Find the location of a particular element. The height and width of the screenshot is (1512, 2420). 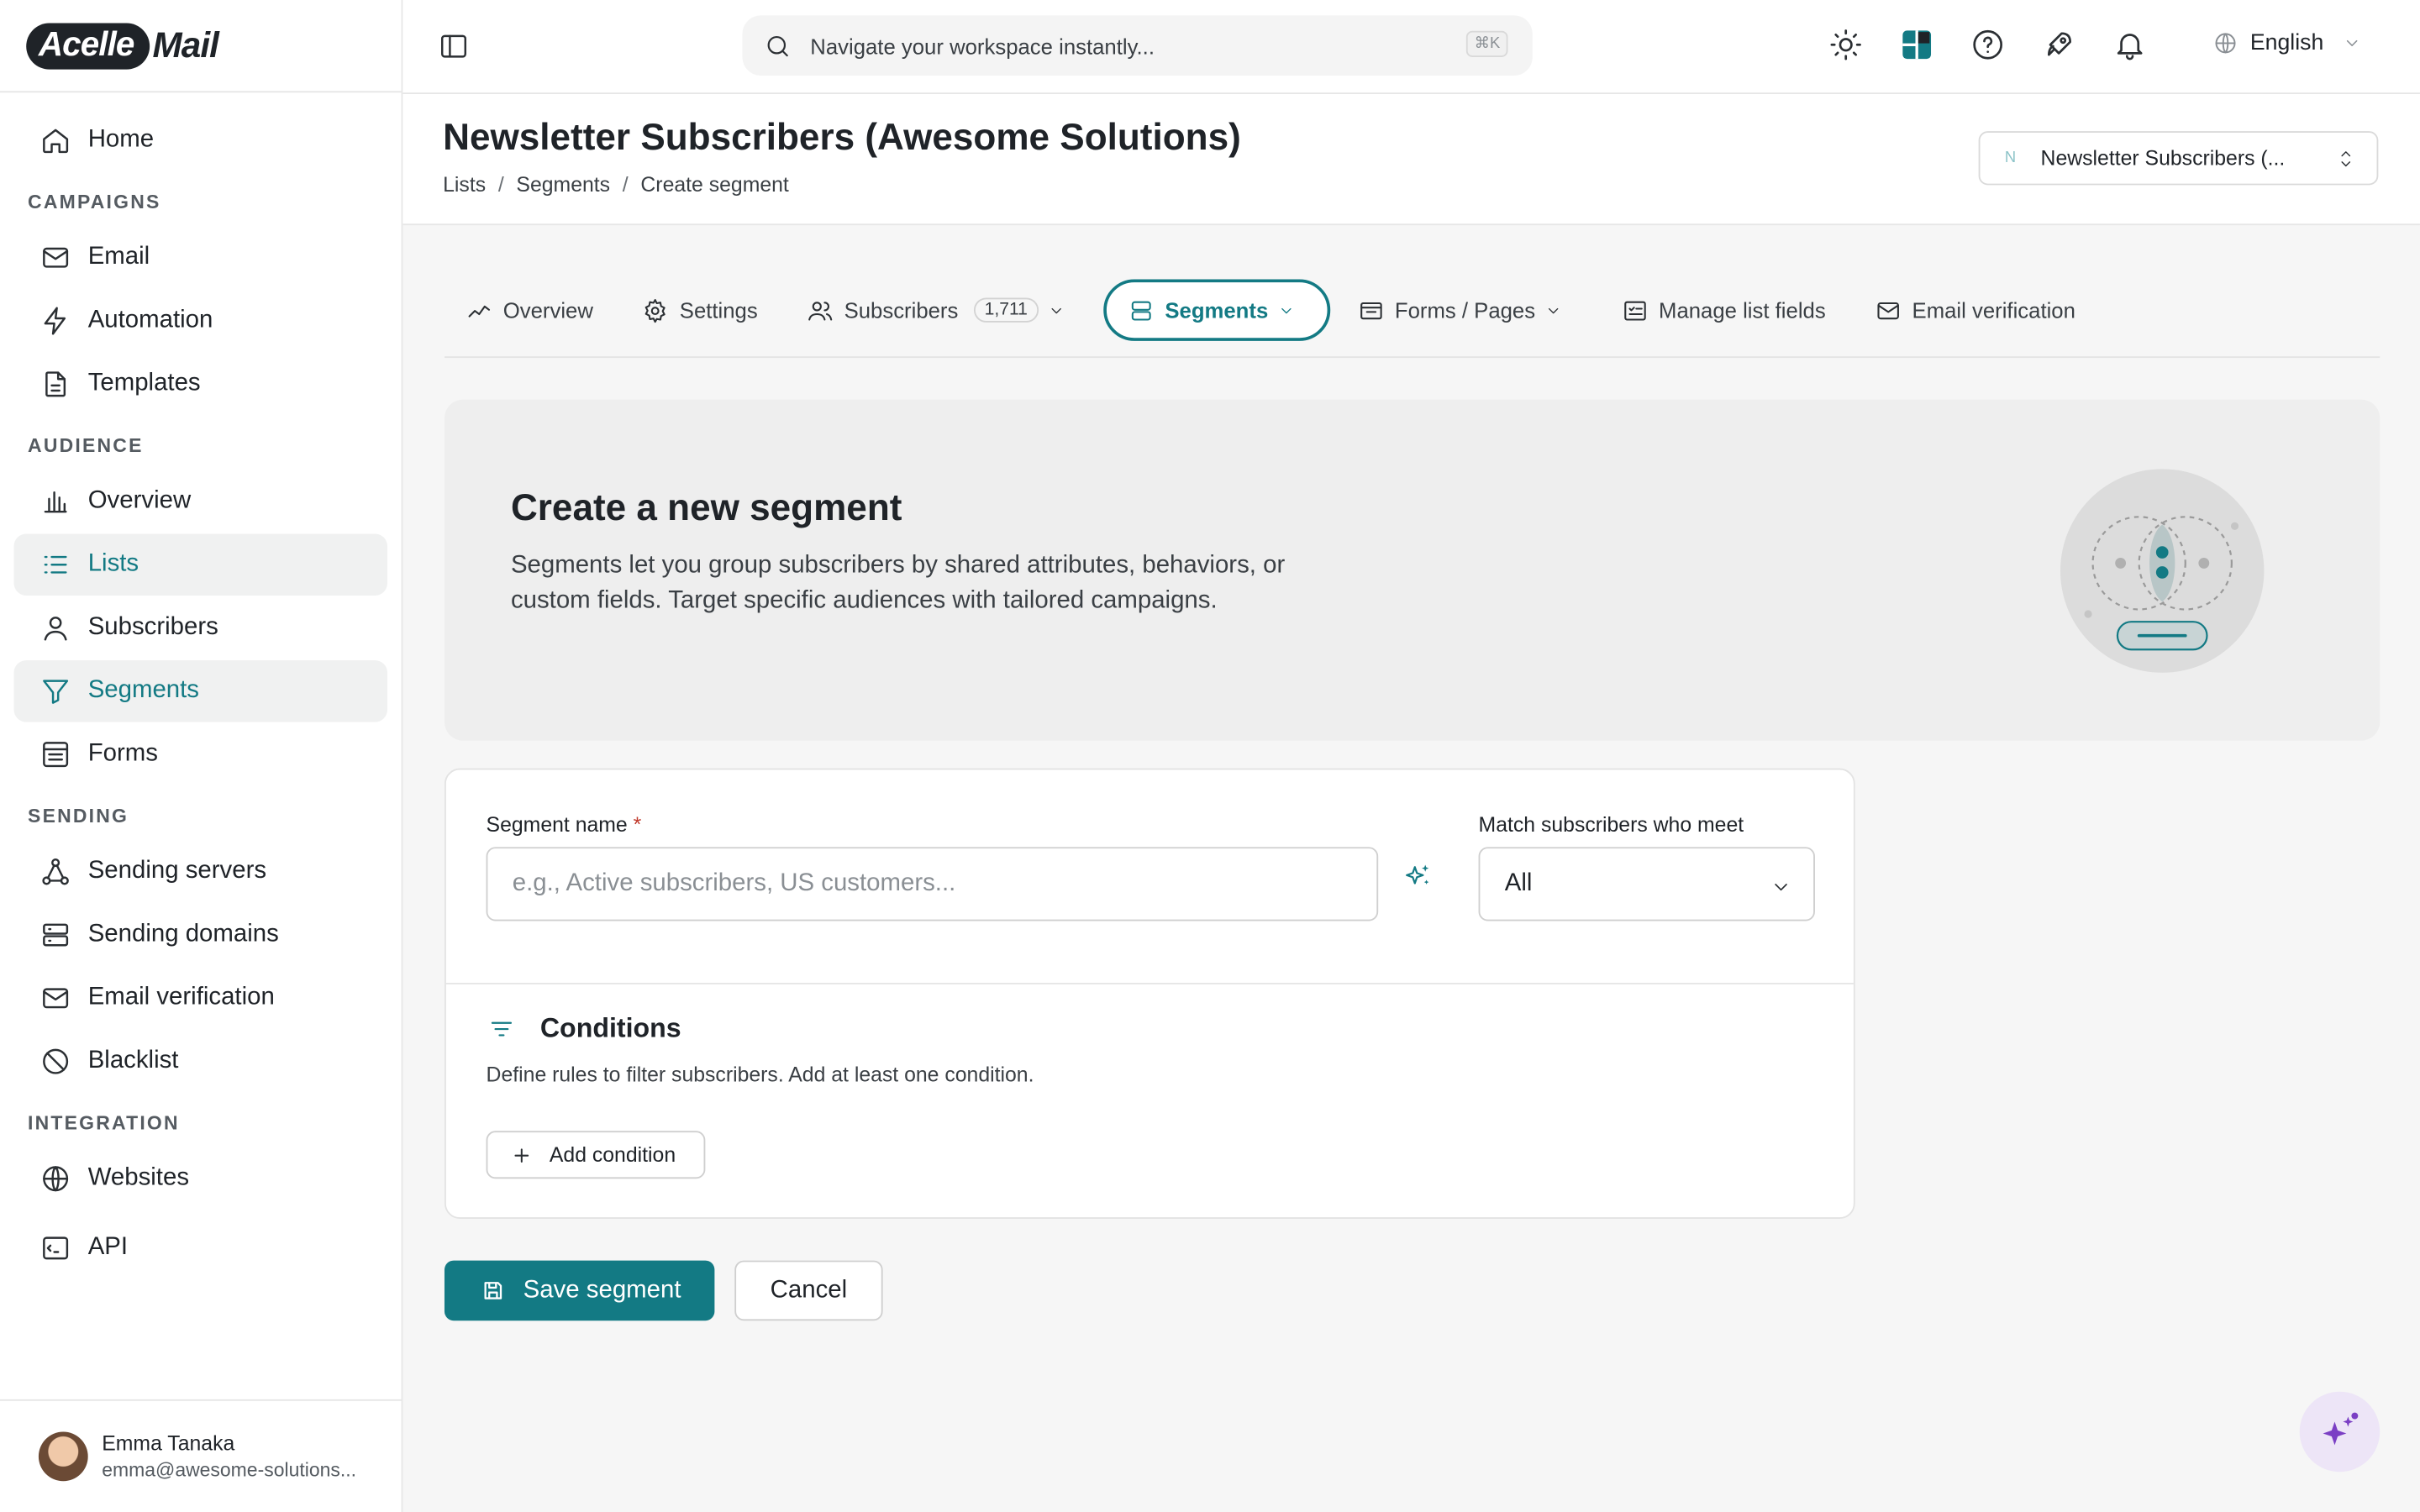

tab-segments: Segments is located at coordinates (1216, 310).